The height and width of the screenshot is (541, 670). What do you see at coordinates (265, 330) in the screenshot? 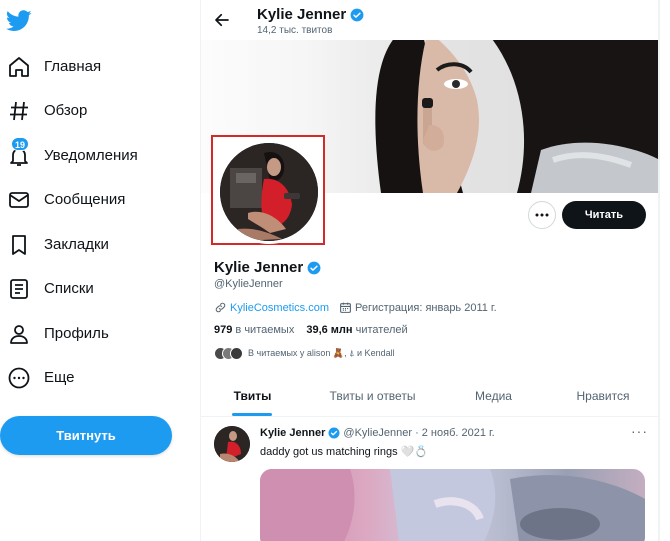
I see `following-label: в читаемых` at bounding box center [265, 330].